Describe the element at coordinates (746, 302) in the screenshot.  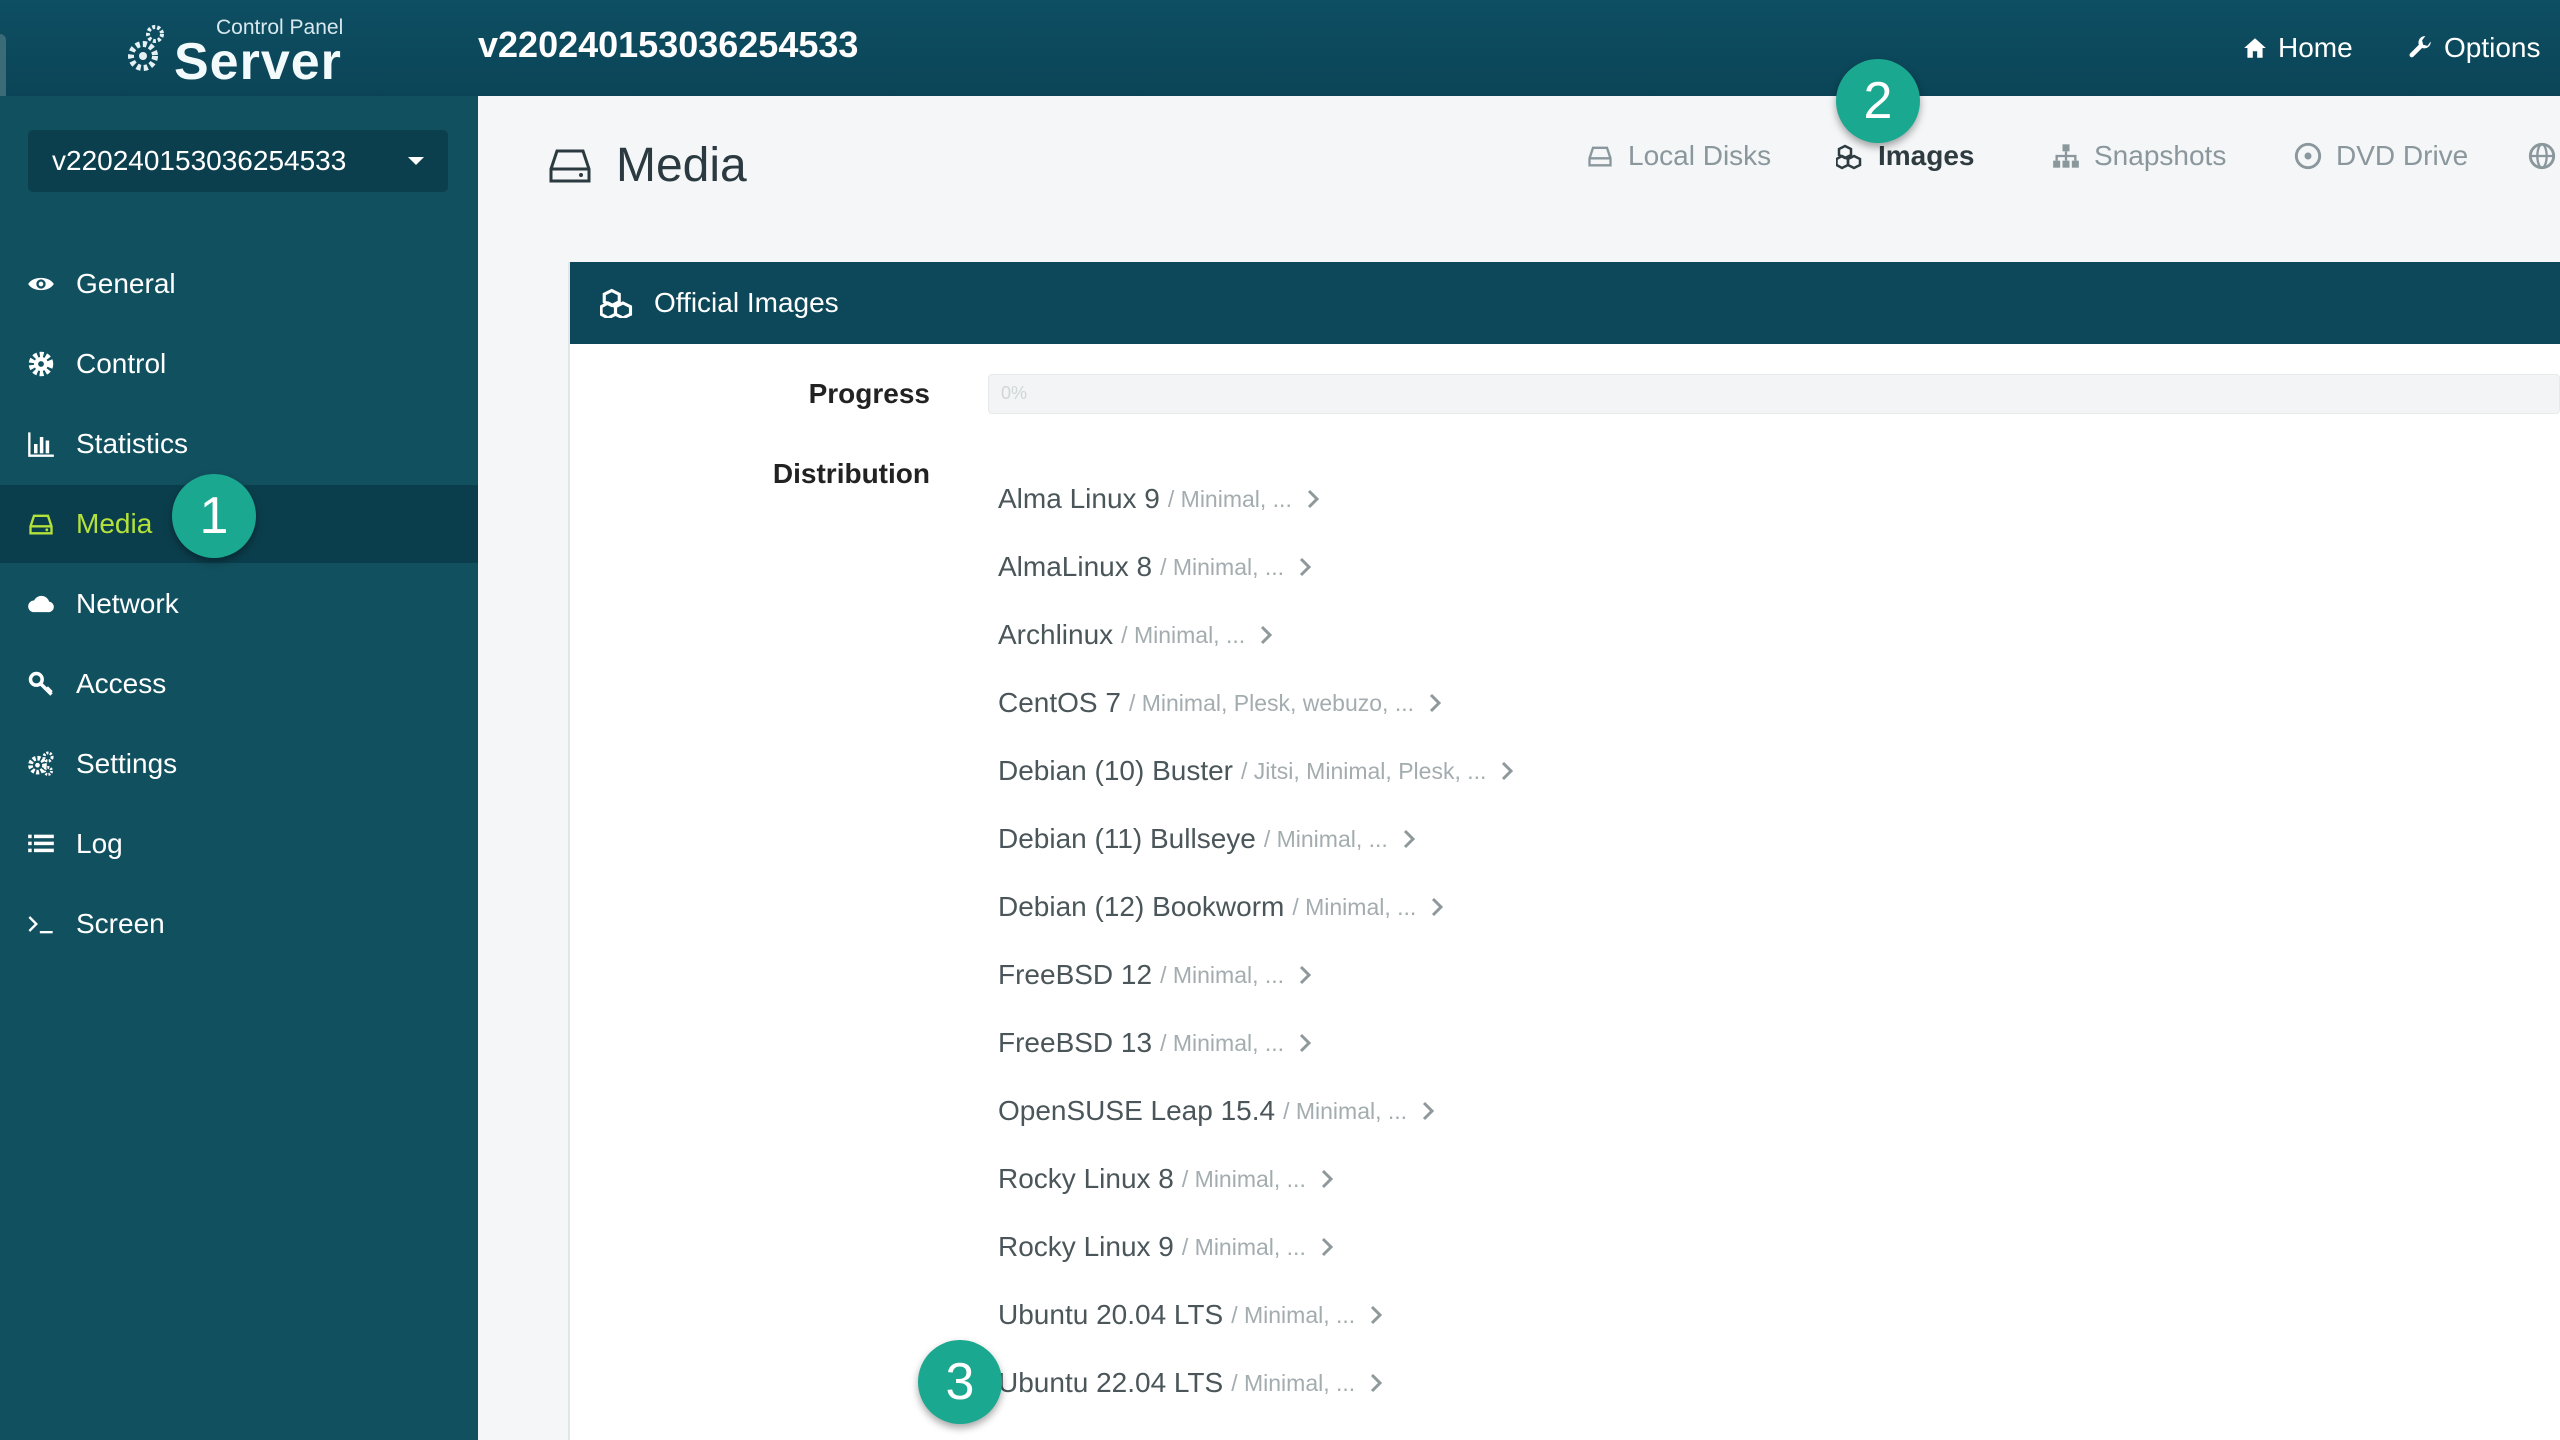
I see `panel-title: Official Images` at that location.